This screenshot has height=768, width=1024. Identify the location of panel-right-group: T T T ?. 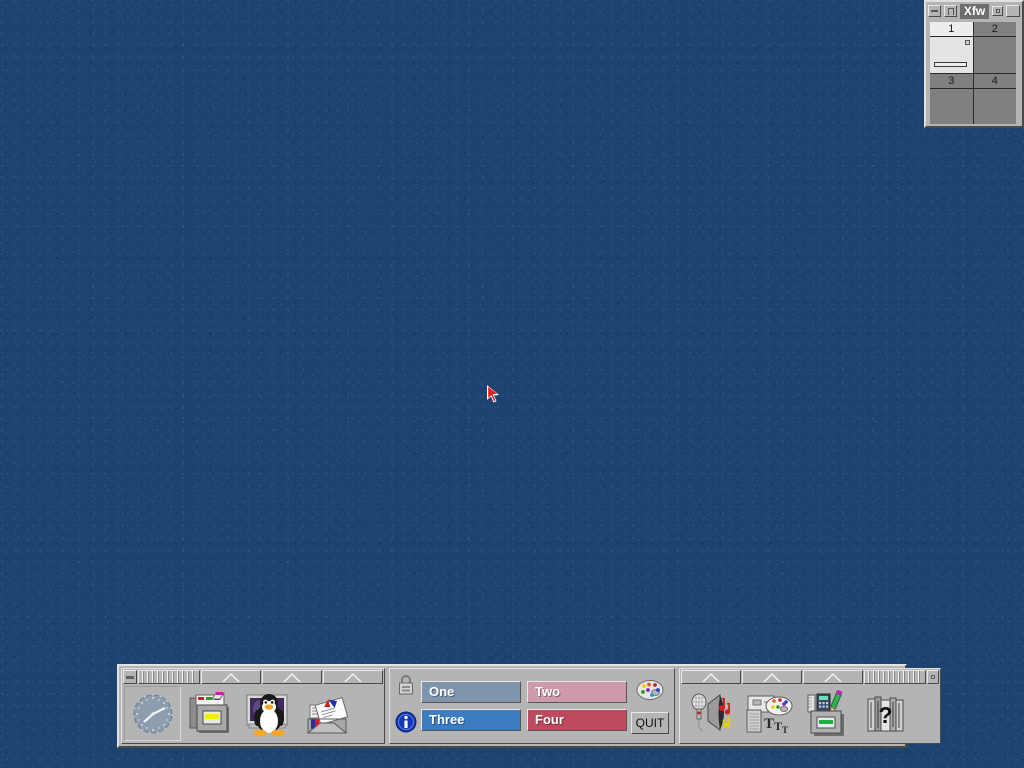
(810, 706).